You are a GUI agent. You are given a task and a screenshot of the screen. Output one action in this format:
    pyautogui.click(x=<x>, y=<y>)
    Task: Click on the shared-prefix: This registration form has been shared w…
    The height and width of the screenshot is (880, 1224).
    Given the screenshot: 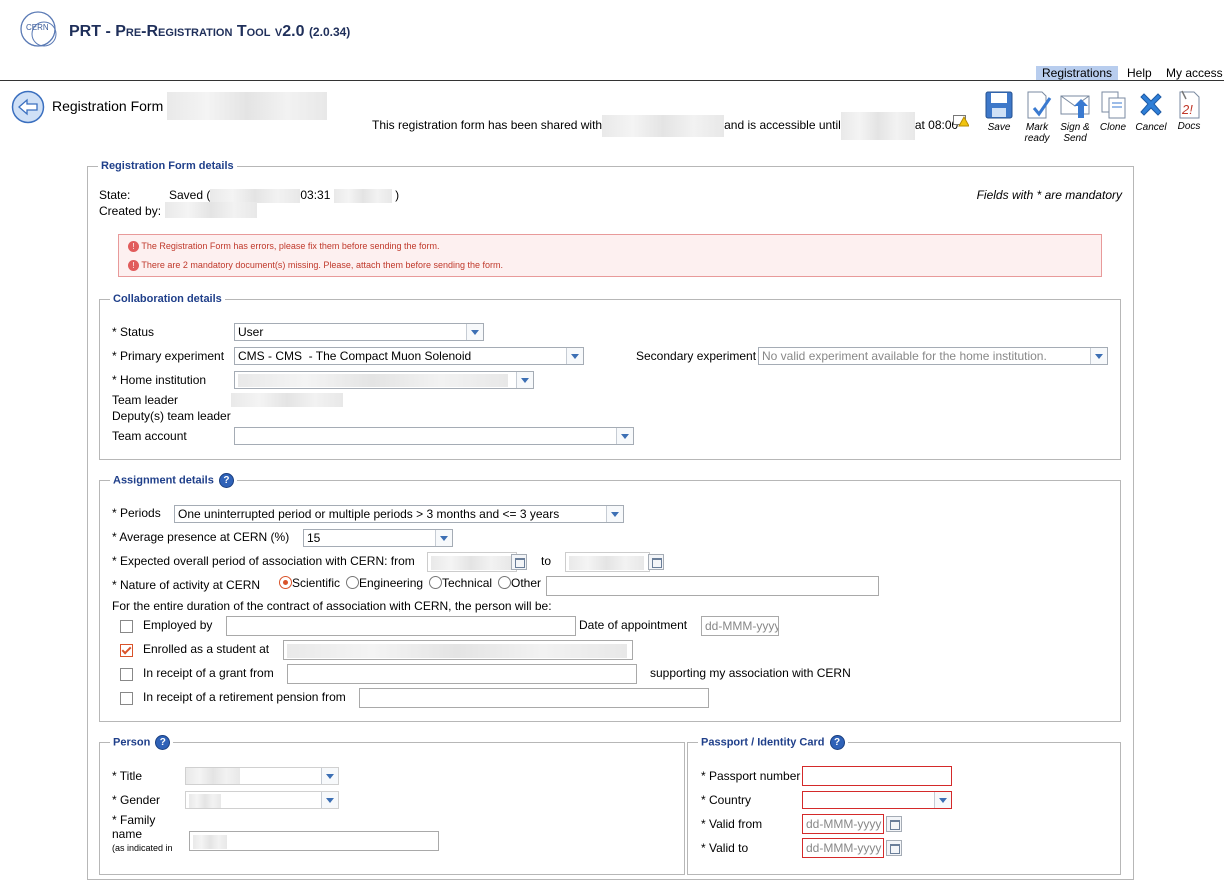 What is the action you would take?
    pyautogui.click(x=487, y=125)
    